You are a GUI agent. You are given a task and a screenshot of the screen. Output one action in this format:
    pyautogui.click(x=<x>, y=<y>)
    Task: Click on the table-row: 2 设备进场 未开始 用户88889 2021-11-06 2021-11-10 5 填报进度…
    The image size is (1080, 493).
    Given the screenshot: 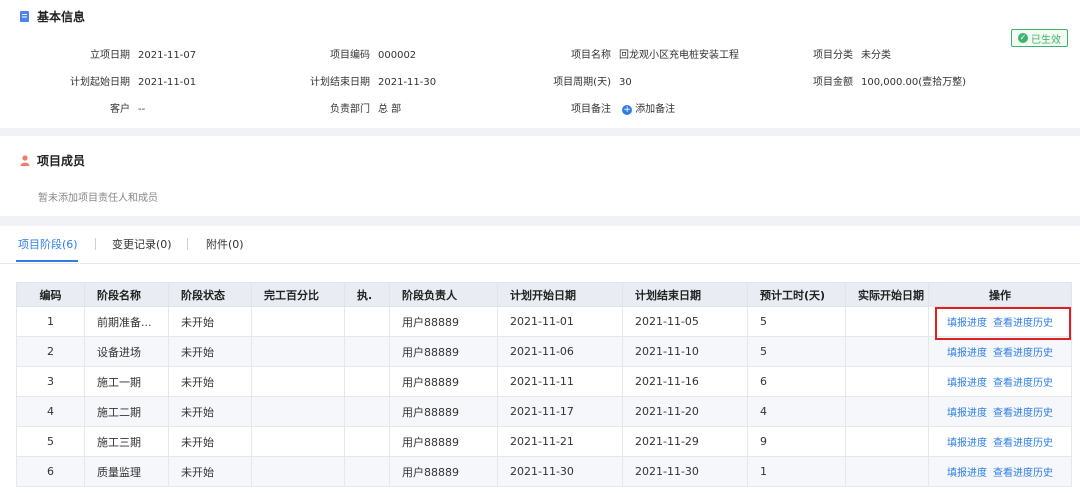 What is the action you would take?
    pyautogui.click(x=544, y=351)
    